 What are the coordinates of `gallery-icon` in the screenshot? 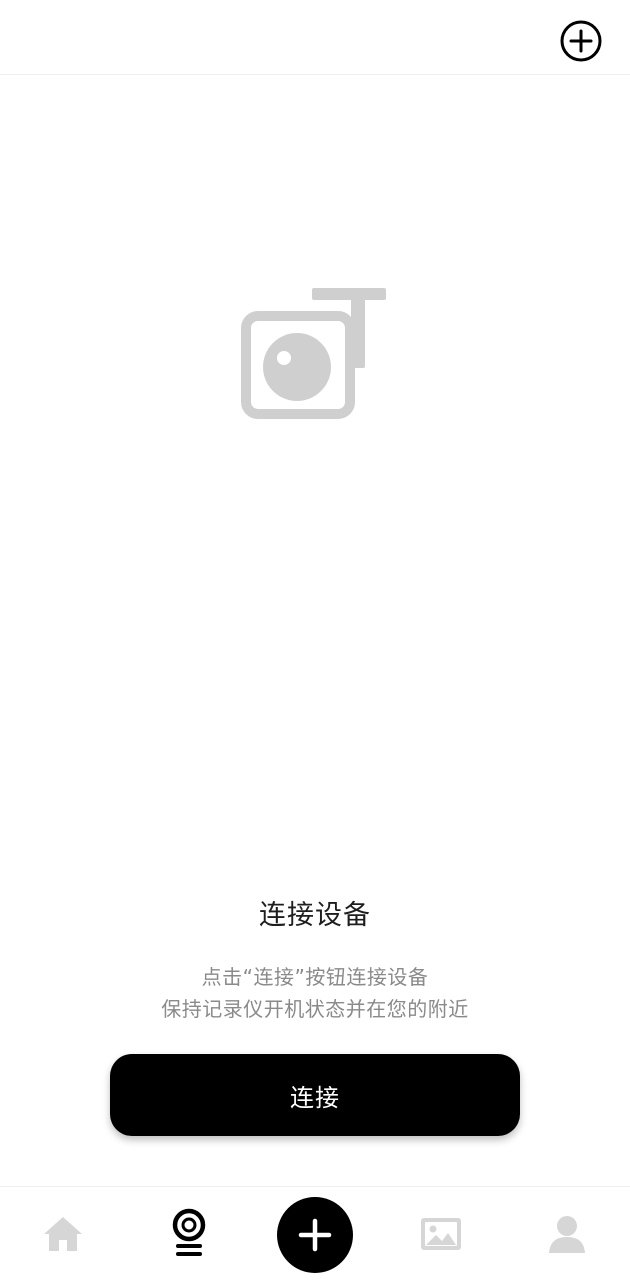 It's located at (441, 1234).